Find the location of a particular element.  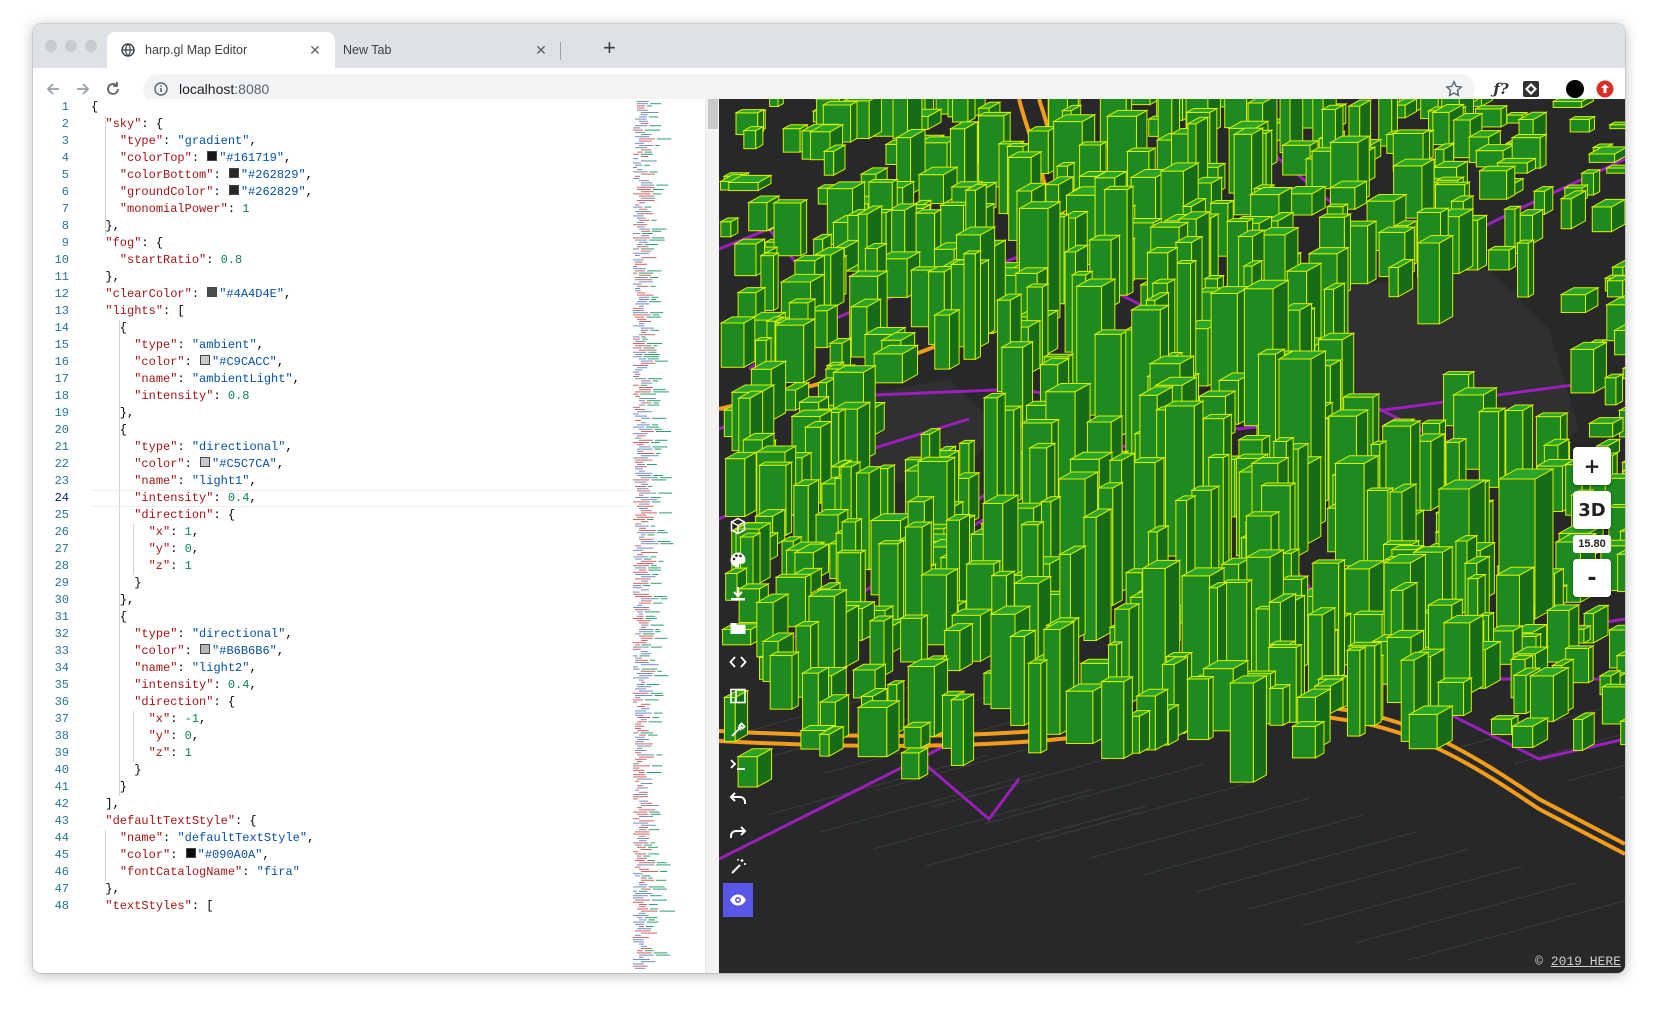

code-line: 43 "defaultTextStyle": { is located at coordinates (333, 821).